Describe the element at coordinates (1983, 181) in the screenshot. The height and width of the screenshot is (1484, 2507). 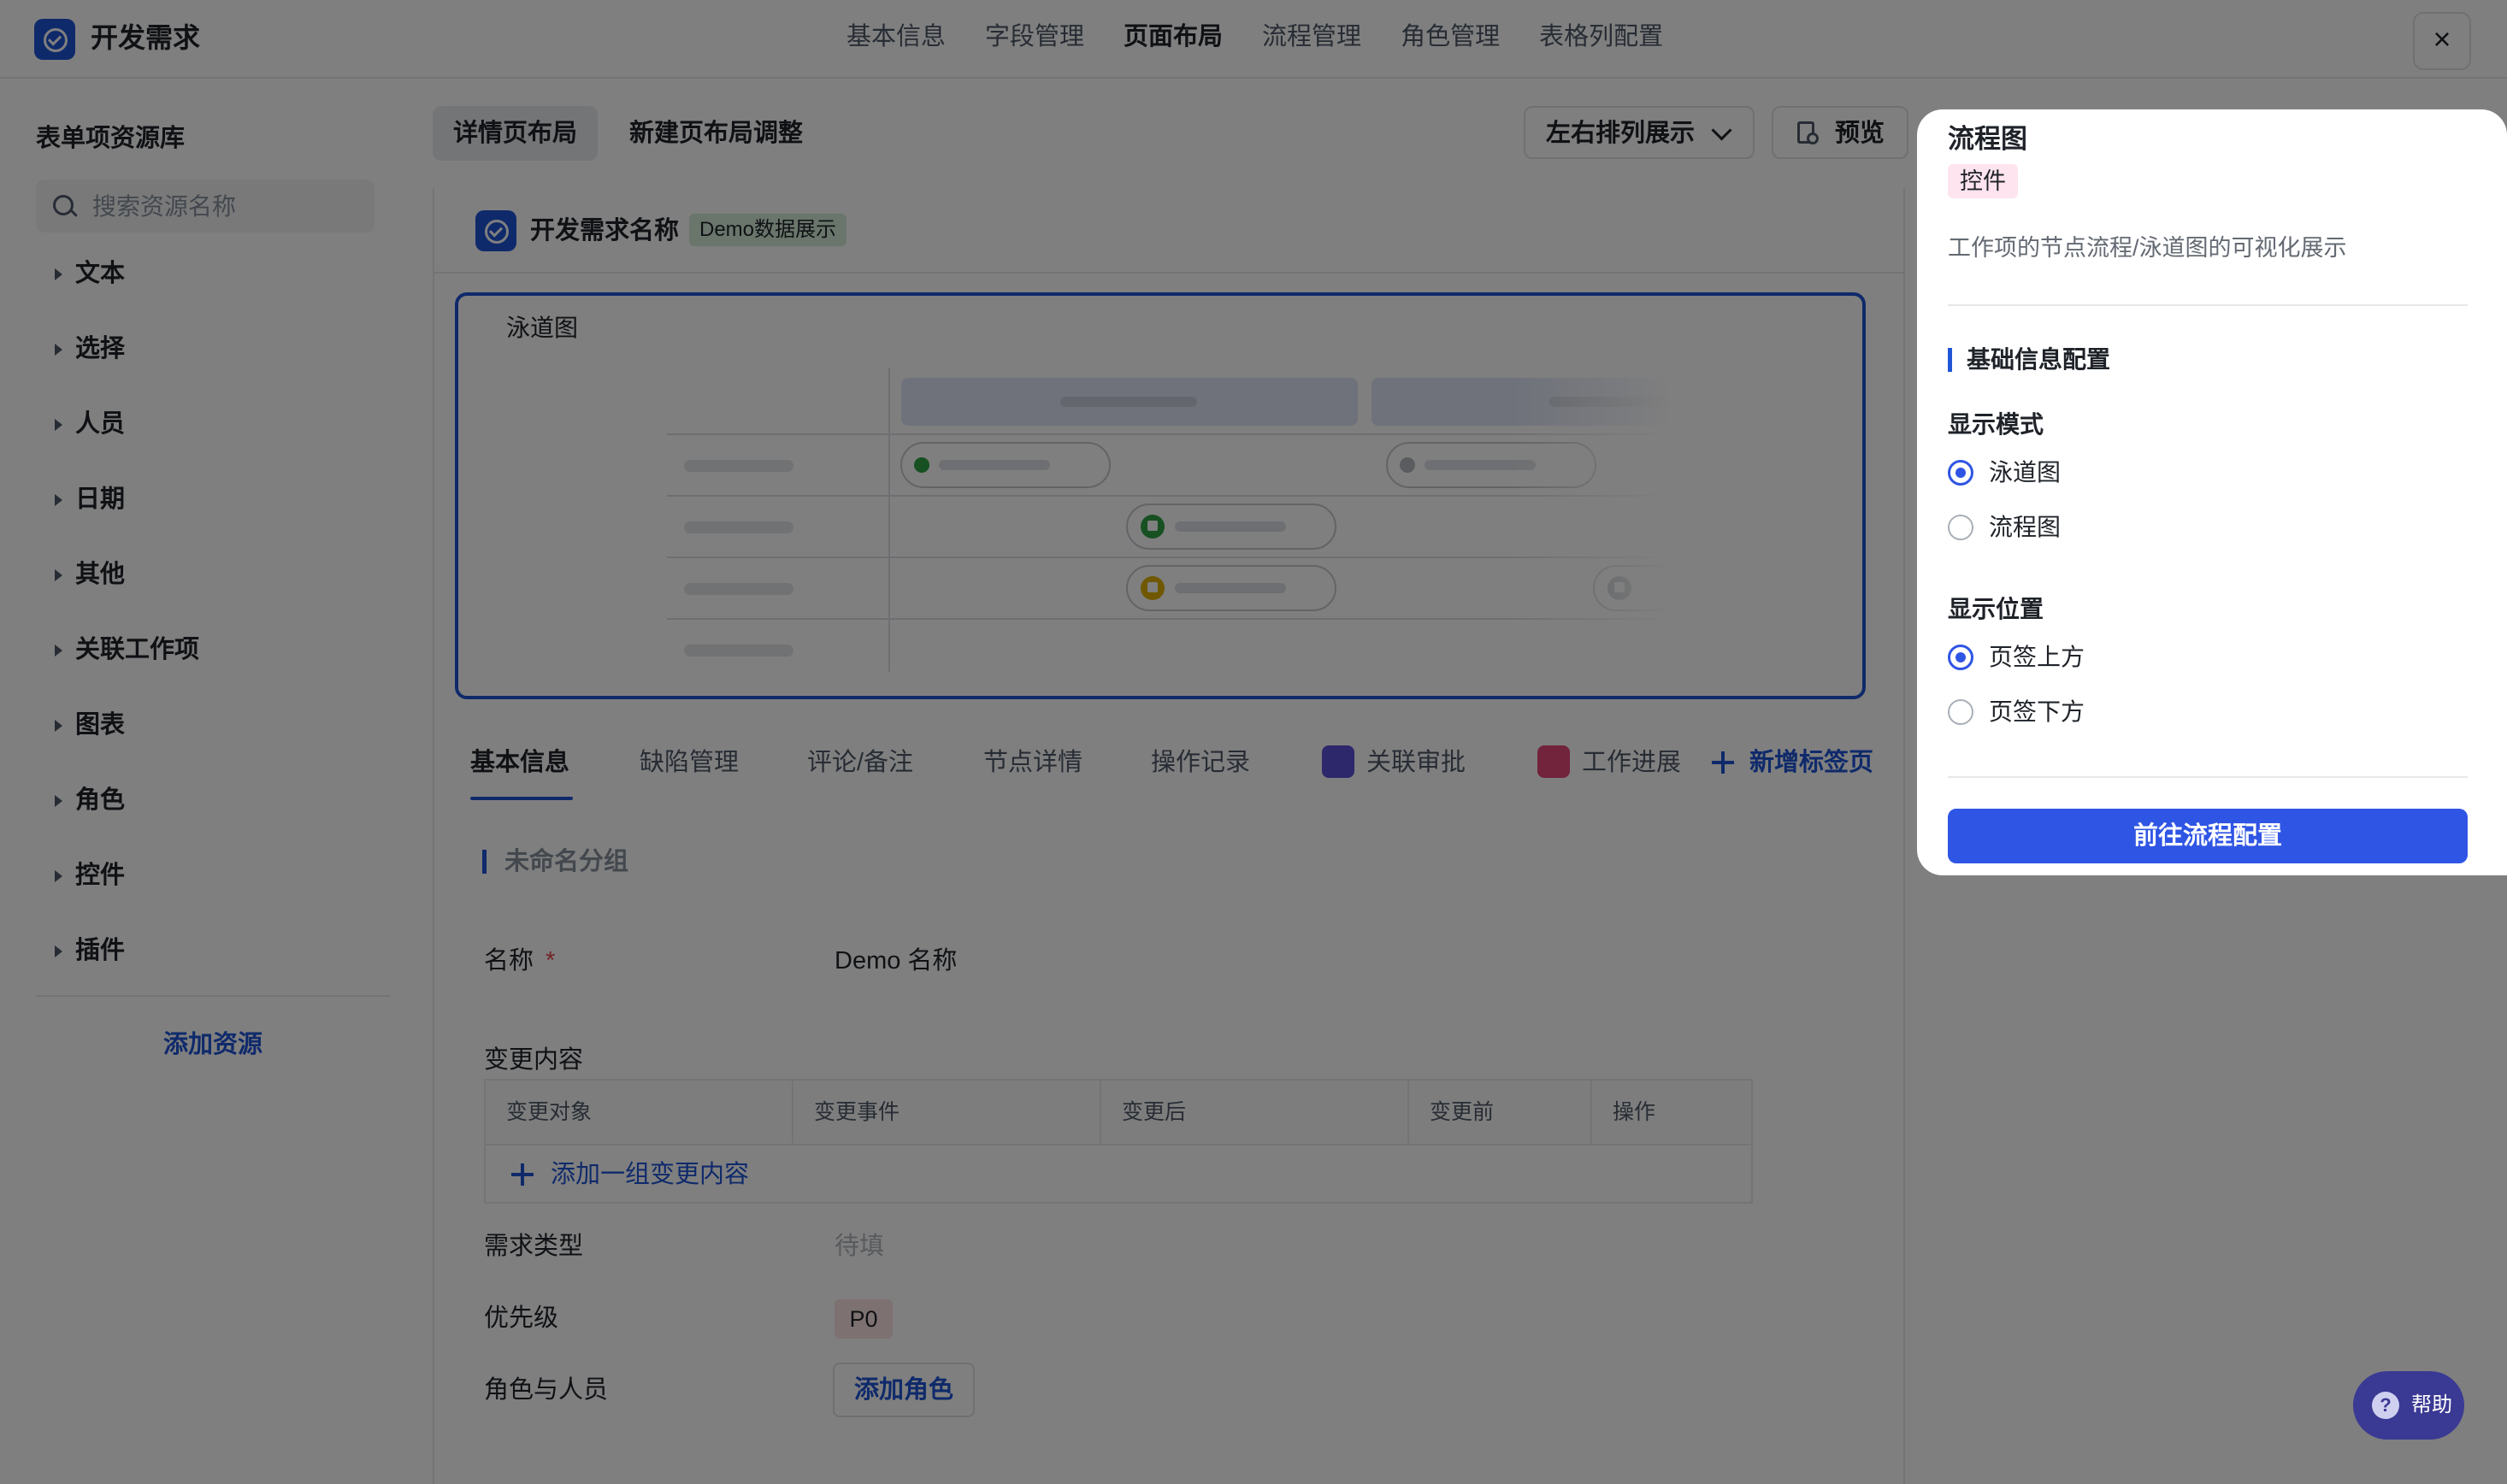
I see `panel-type-tag: 控件` at that location.